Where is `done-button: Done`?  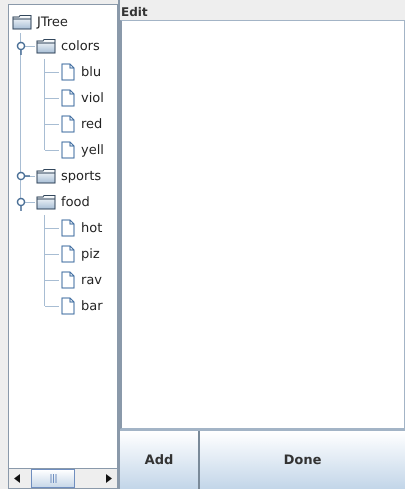
done-button: Done is located at coordinates (302, 460).